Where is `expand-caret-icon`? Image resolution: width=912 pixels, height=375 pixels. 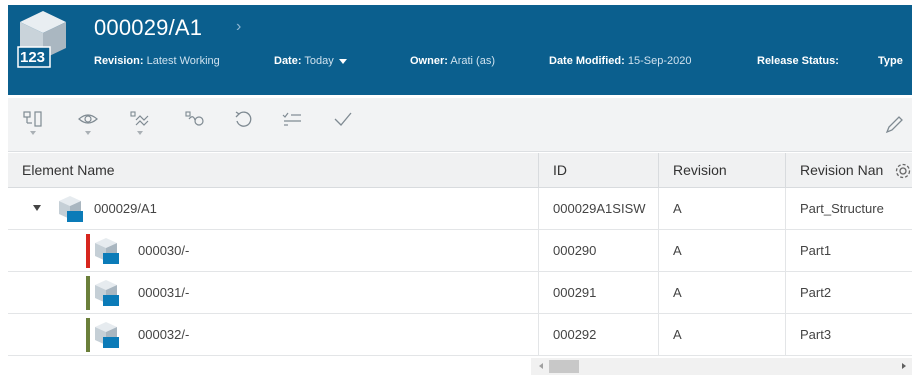 expand-caret-icon is located at coordinates (37, 208).